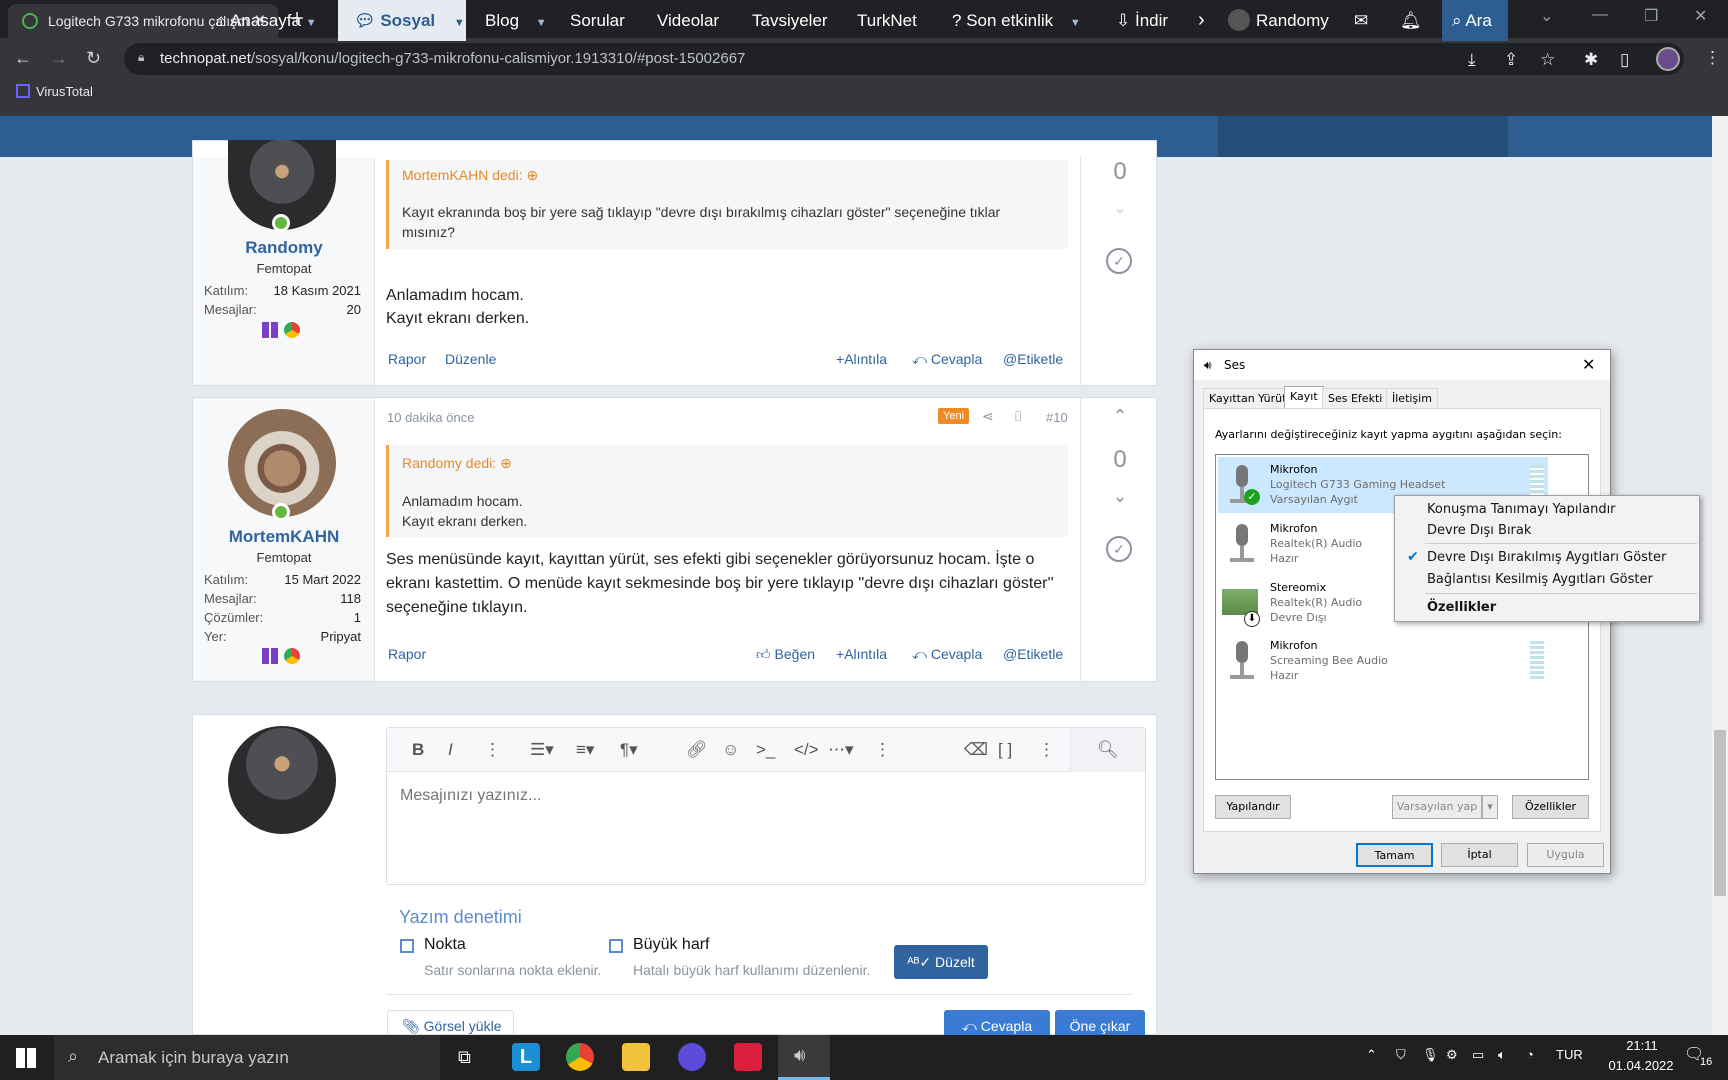  What do you see at coordinates (418, 750) in the screenshot?
I see `bold-icon: B` at bounding box center [418, 750].